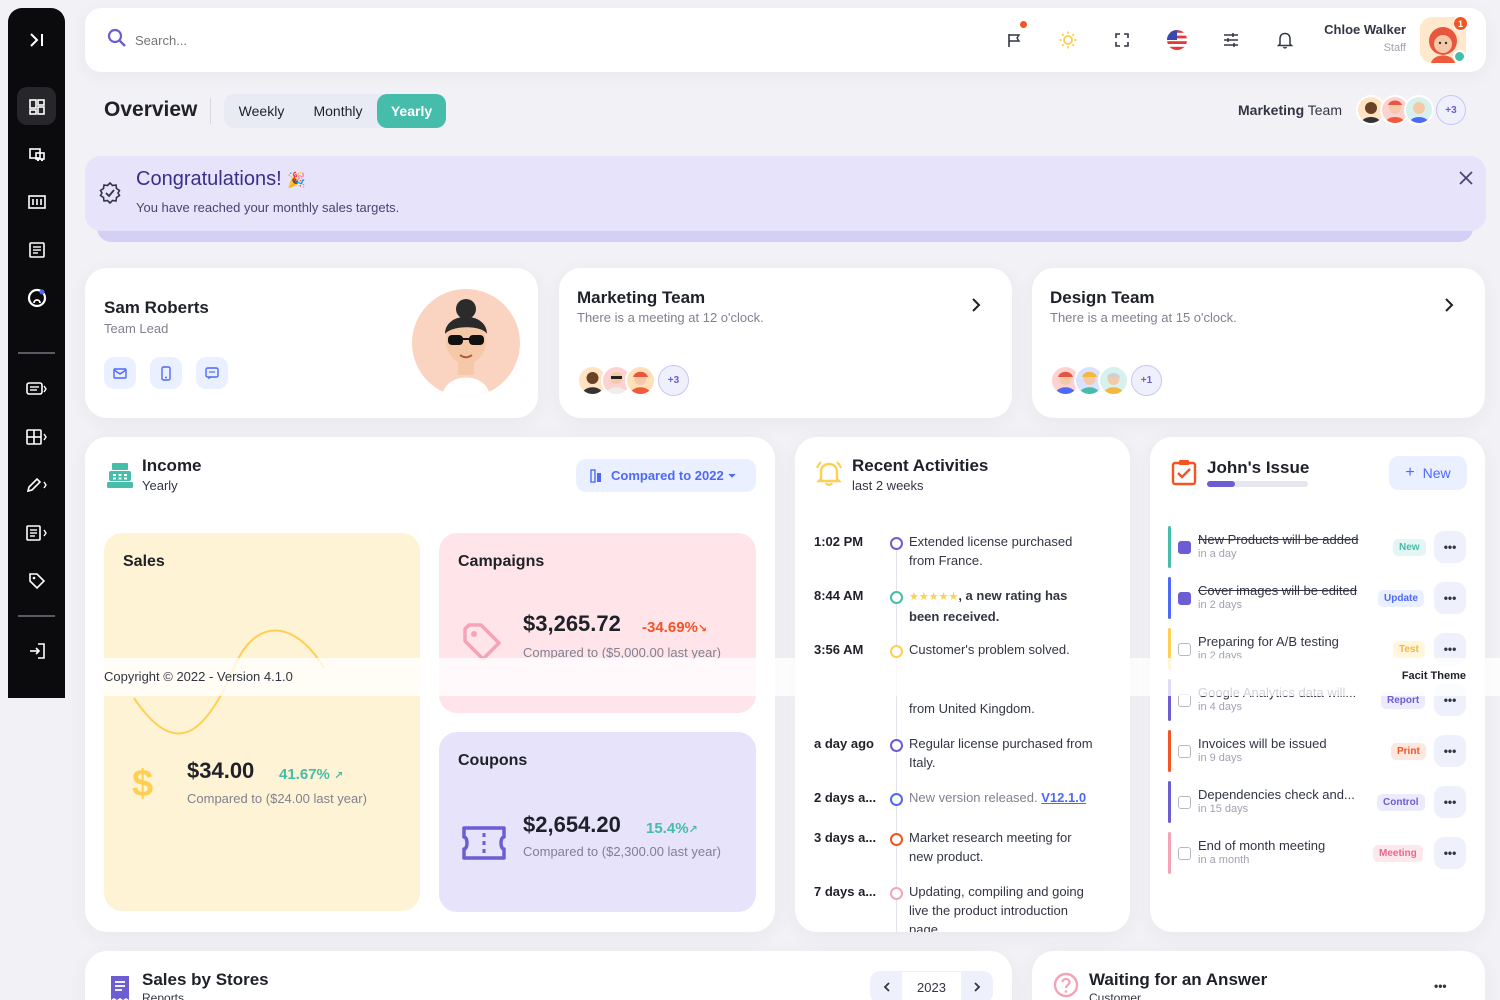 The width and height of the screenshot is (1500, 1000). What do you see at coordinates (1023, 24) in the screenshot?
I see `flag-badge` at bounding box center [1023, 24].